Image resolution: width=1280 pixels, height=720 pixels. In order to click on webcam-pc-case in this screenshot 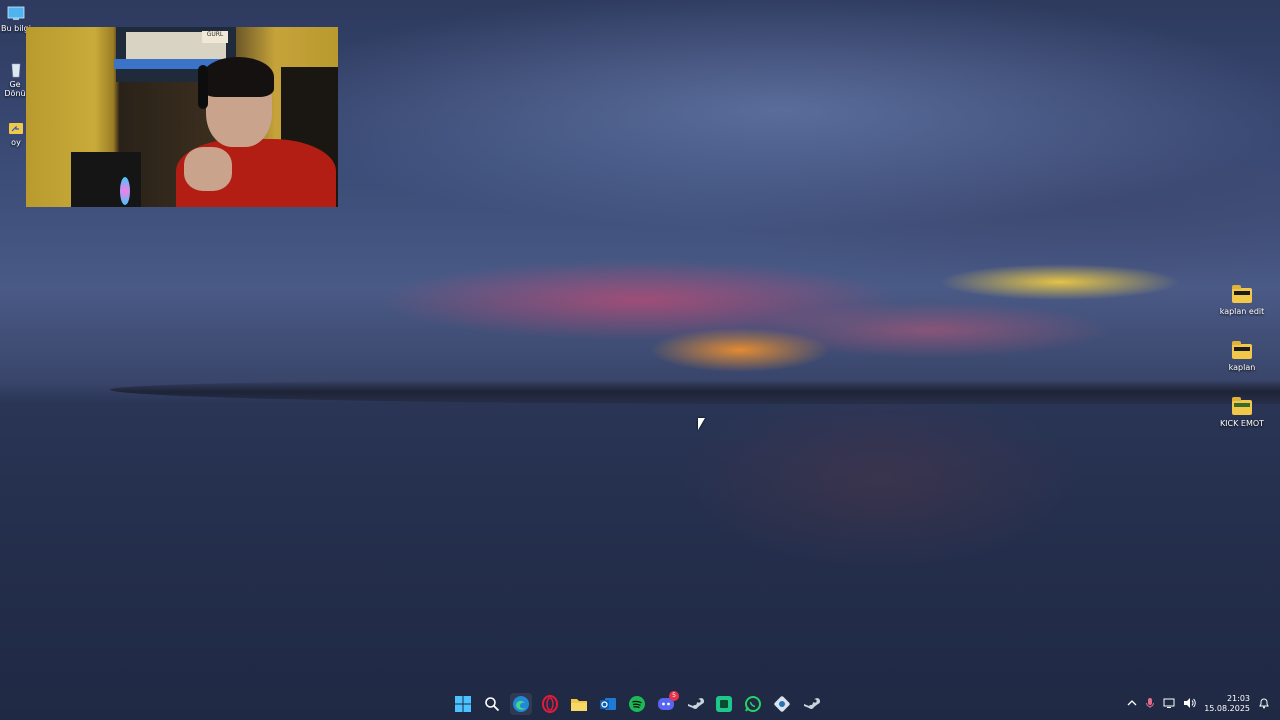, I will do `click(106, 179)`.